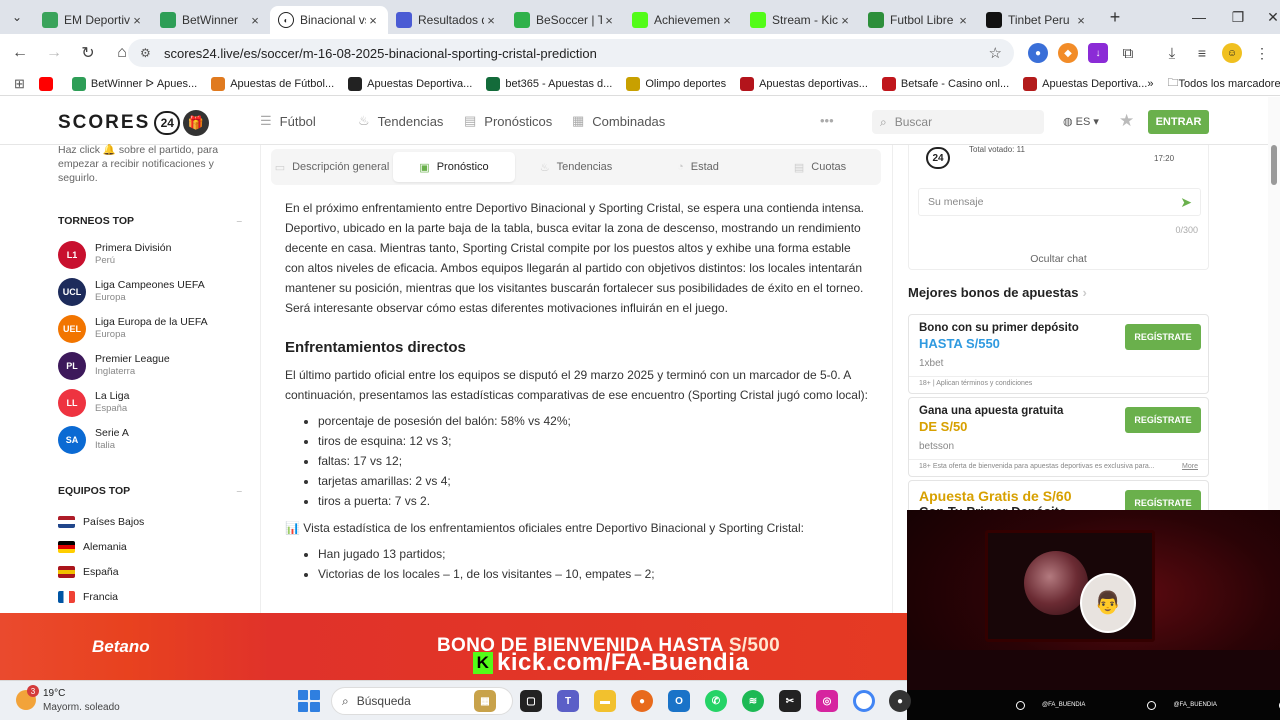 Image resolution: width=1280 pixels, height=720 pixels. Describe the element at coordinates (508, 121) in the screenshot. I see `nav-pronosticos: ▤ Pronósticos` at that location.